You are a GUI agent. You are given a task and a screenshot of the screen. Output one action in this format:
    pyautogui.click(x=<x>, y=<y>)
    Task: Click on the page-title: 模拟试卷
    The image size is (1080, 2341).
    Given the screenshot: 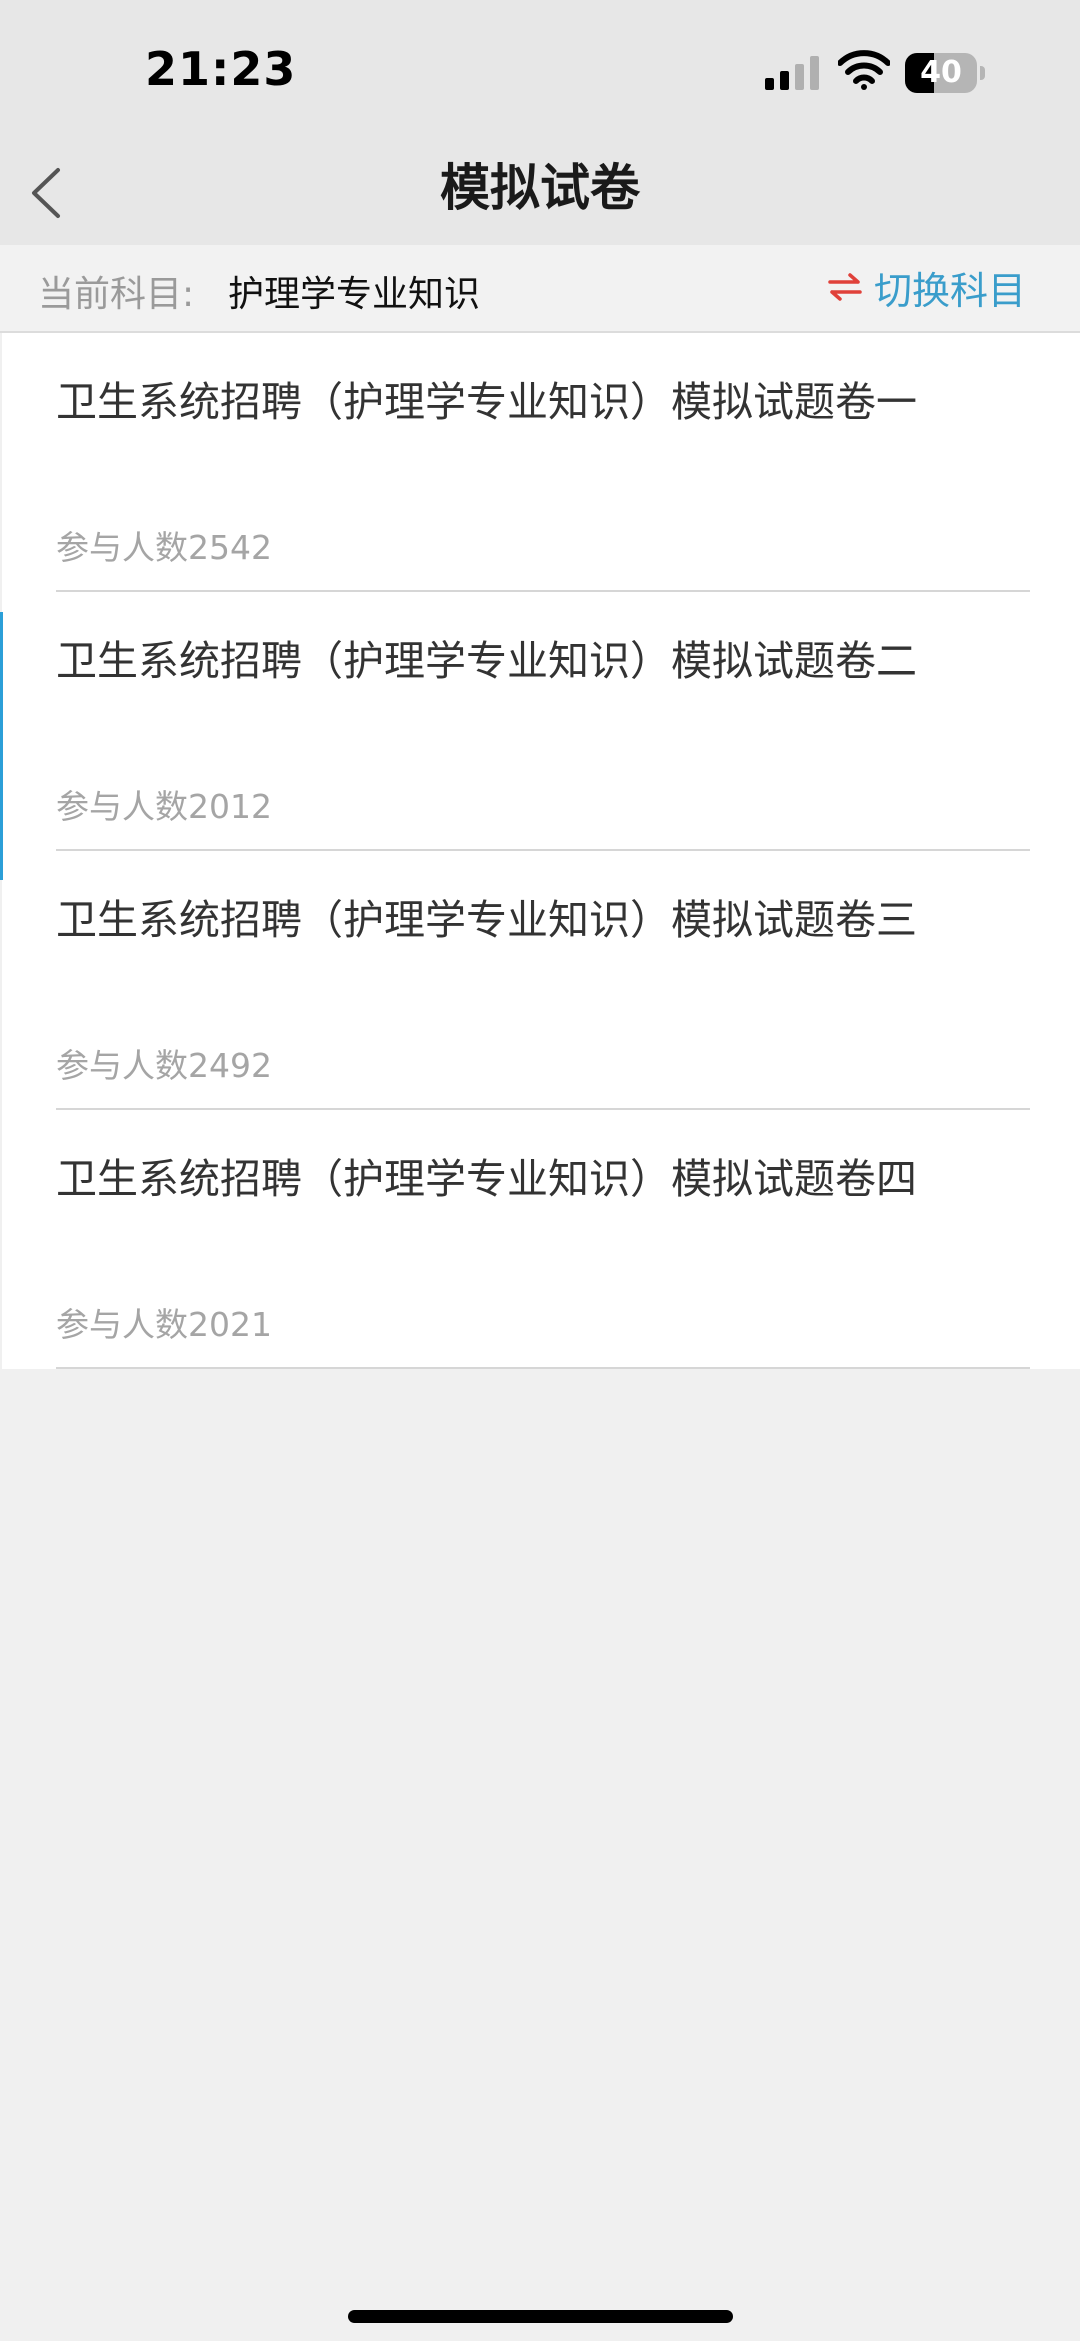 What is the action you would take?
    pyautogui.click(x=540, y=188)
    